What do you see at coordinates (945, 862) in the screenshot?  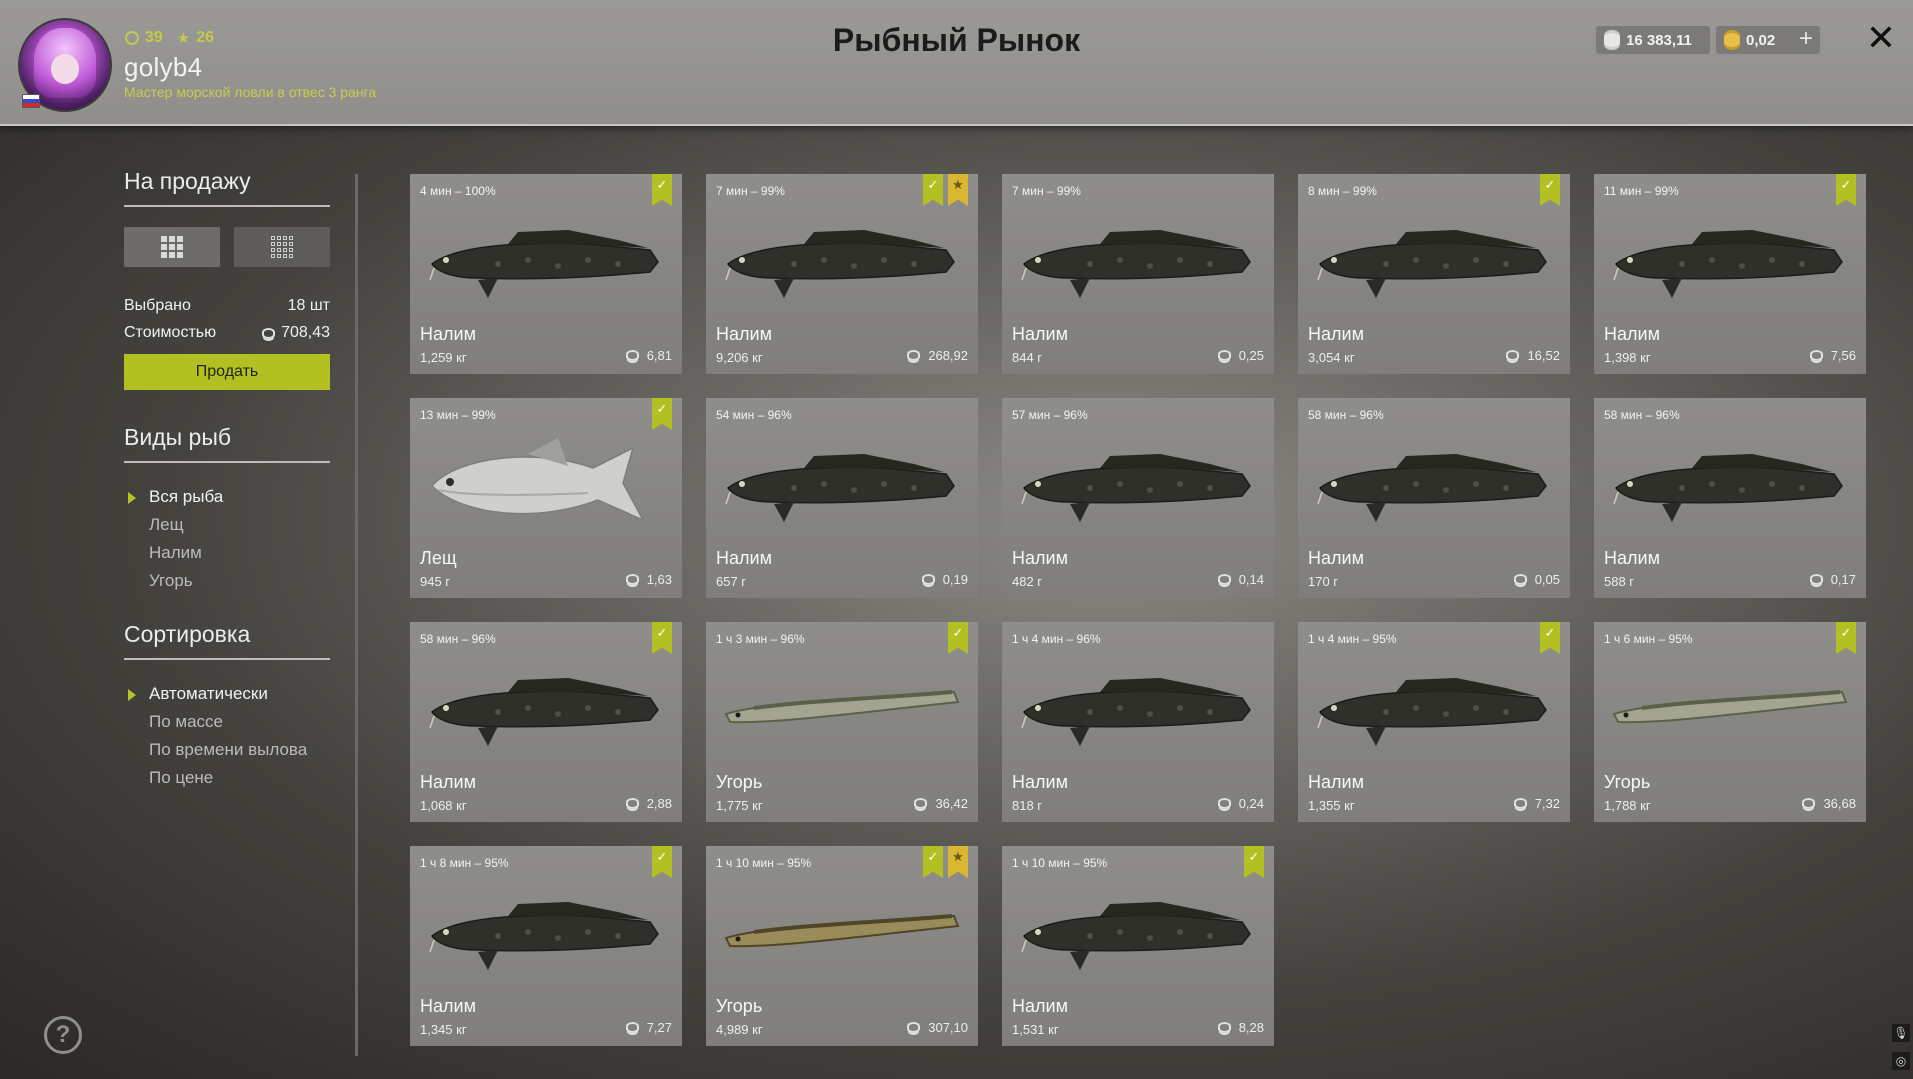 I see `card-badges: ✓ ★` at bounding box center [945, 862].